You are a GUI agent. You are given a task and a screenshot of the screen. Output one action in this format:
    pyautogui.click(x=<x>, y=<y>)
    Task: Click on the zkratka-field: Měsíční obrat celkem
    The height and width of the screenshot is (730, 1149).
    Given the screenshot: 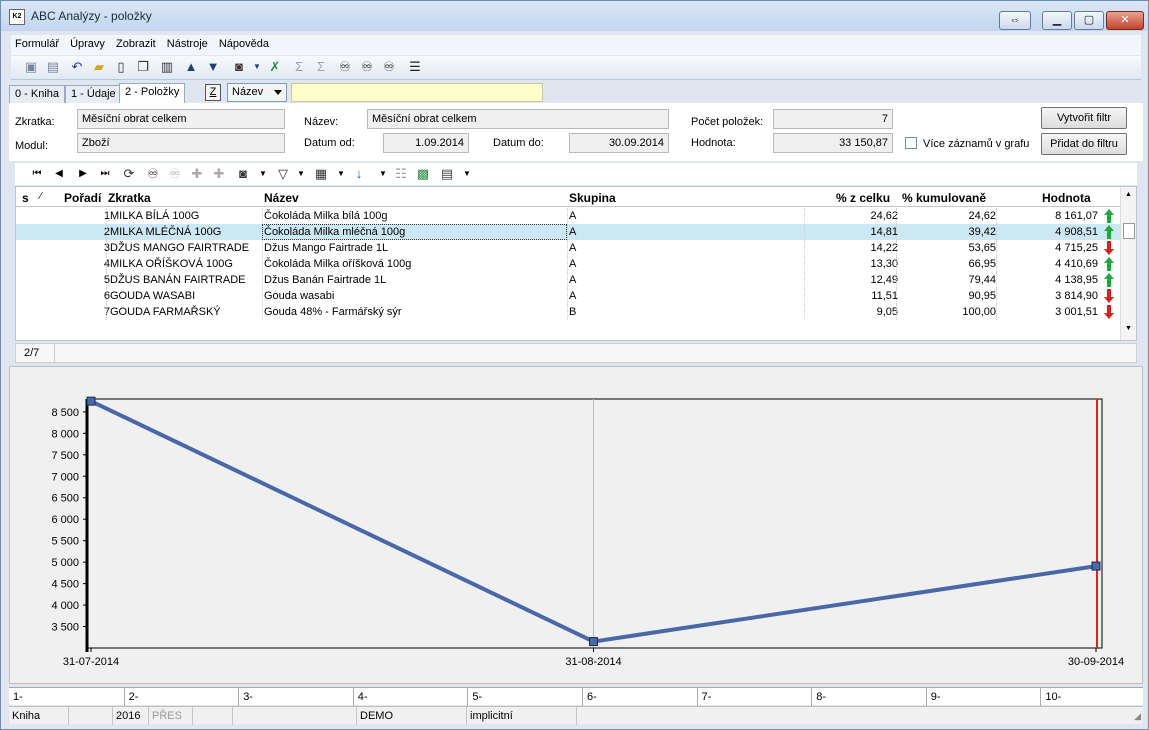 What is the action you would take?
    pyautogui.click(x=181, y=119)
    